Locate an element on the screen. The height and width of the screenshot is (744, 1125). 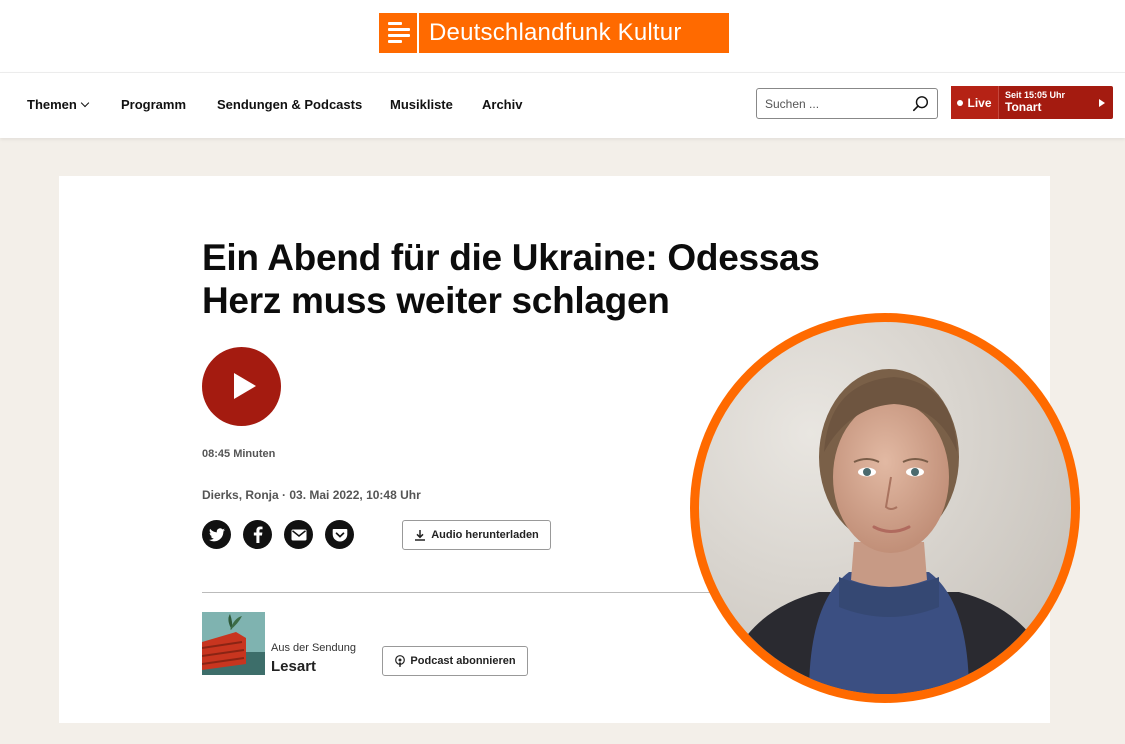
search-box is located at coordinates (847, 103).